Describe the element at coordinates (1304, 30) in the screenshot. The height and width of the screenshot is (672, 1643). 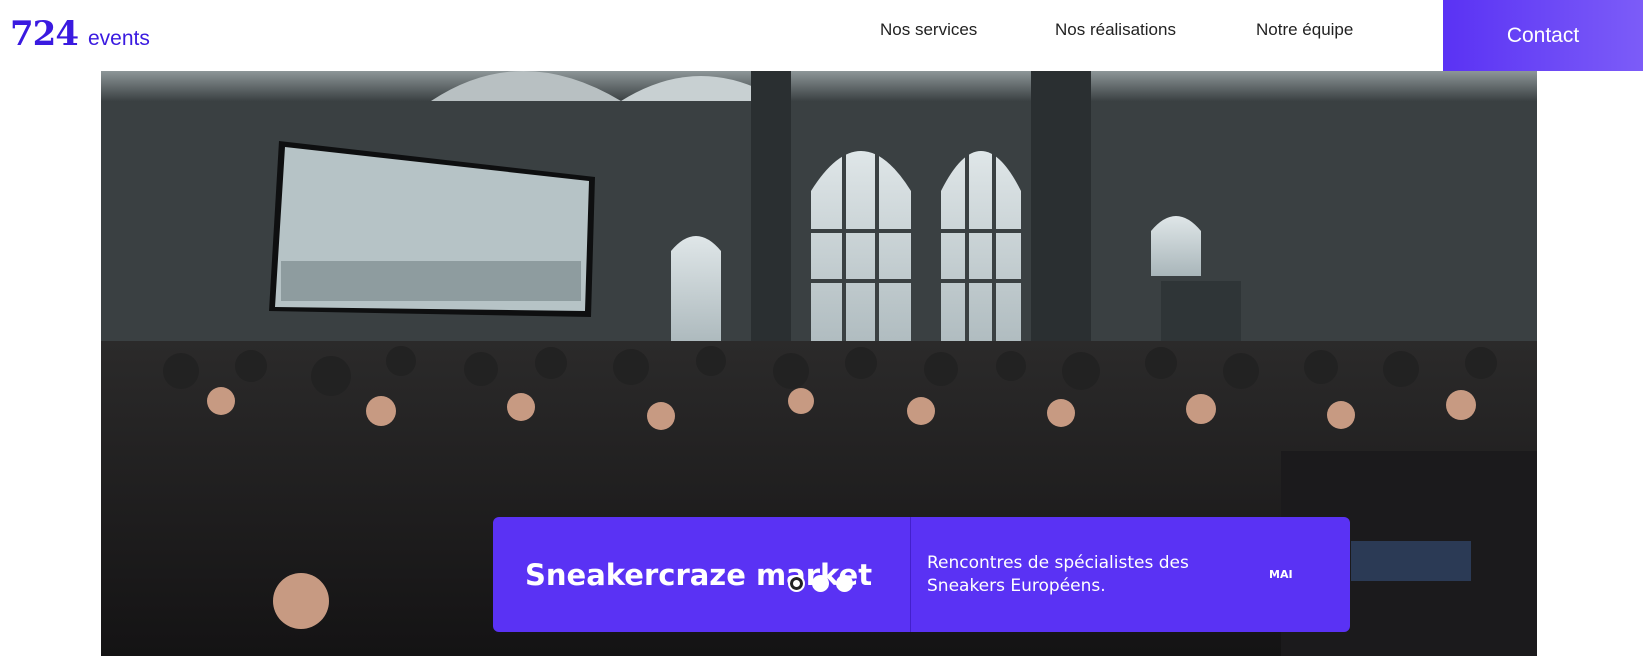
I see `nav-link-equipe: Notre équipe` at that location.